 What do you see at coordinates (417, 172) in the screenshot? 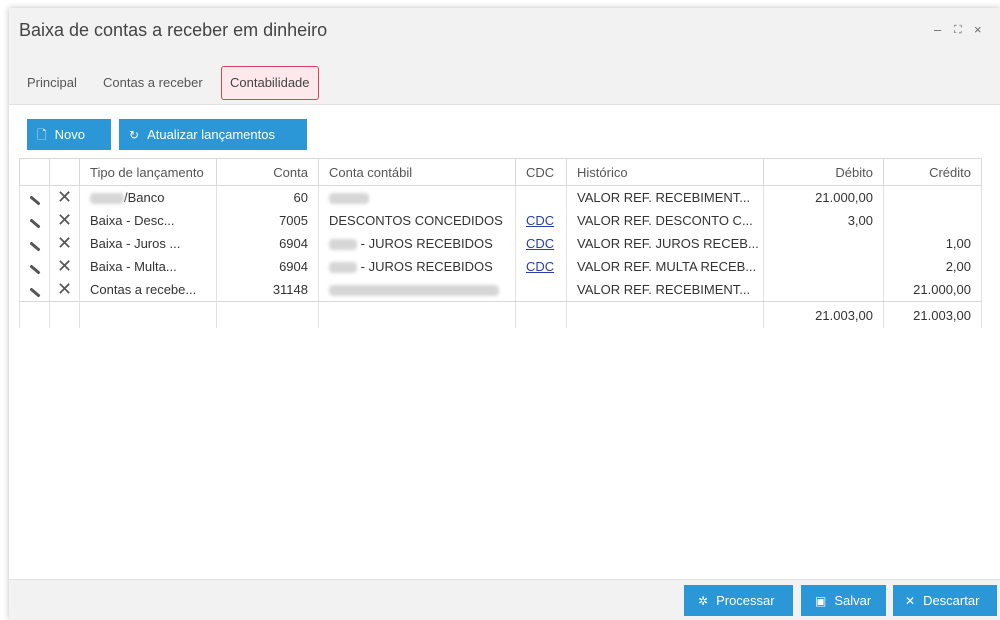
I see `col-conta-contabil-header: Conta contábil` at bounding box center [417, 172].